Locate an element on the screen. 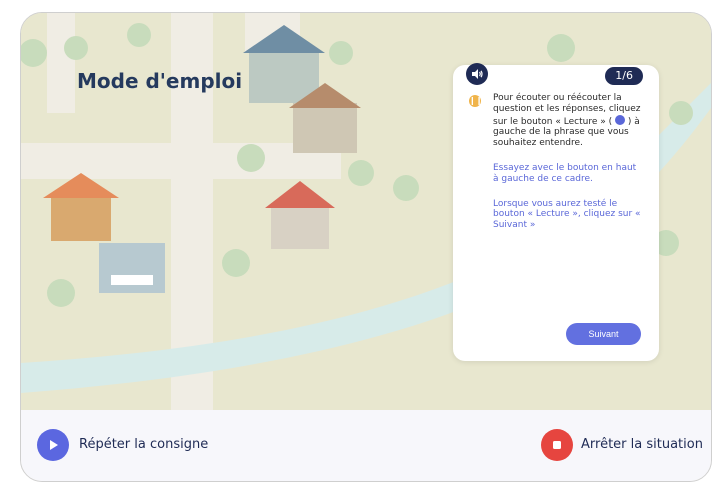 The height and width of the screenshot is (482, 712). play-icon is located at coordinates (54, 445).